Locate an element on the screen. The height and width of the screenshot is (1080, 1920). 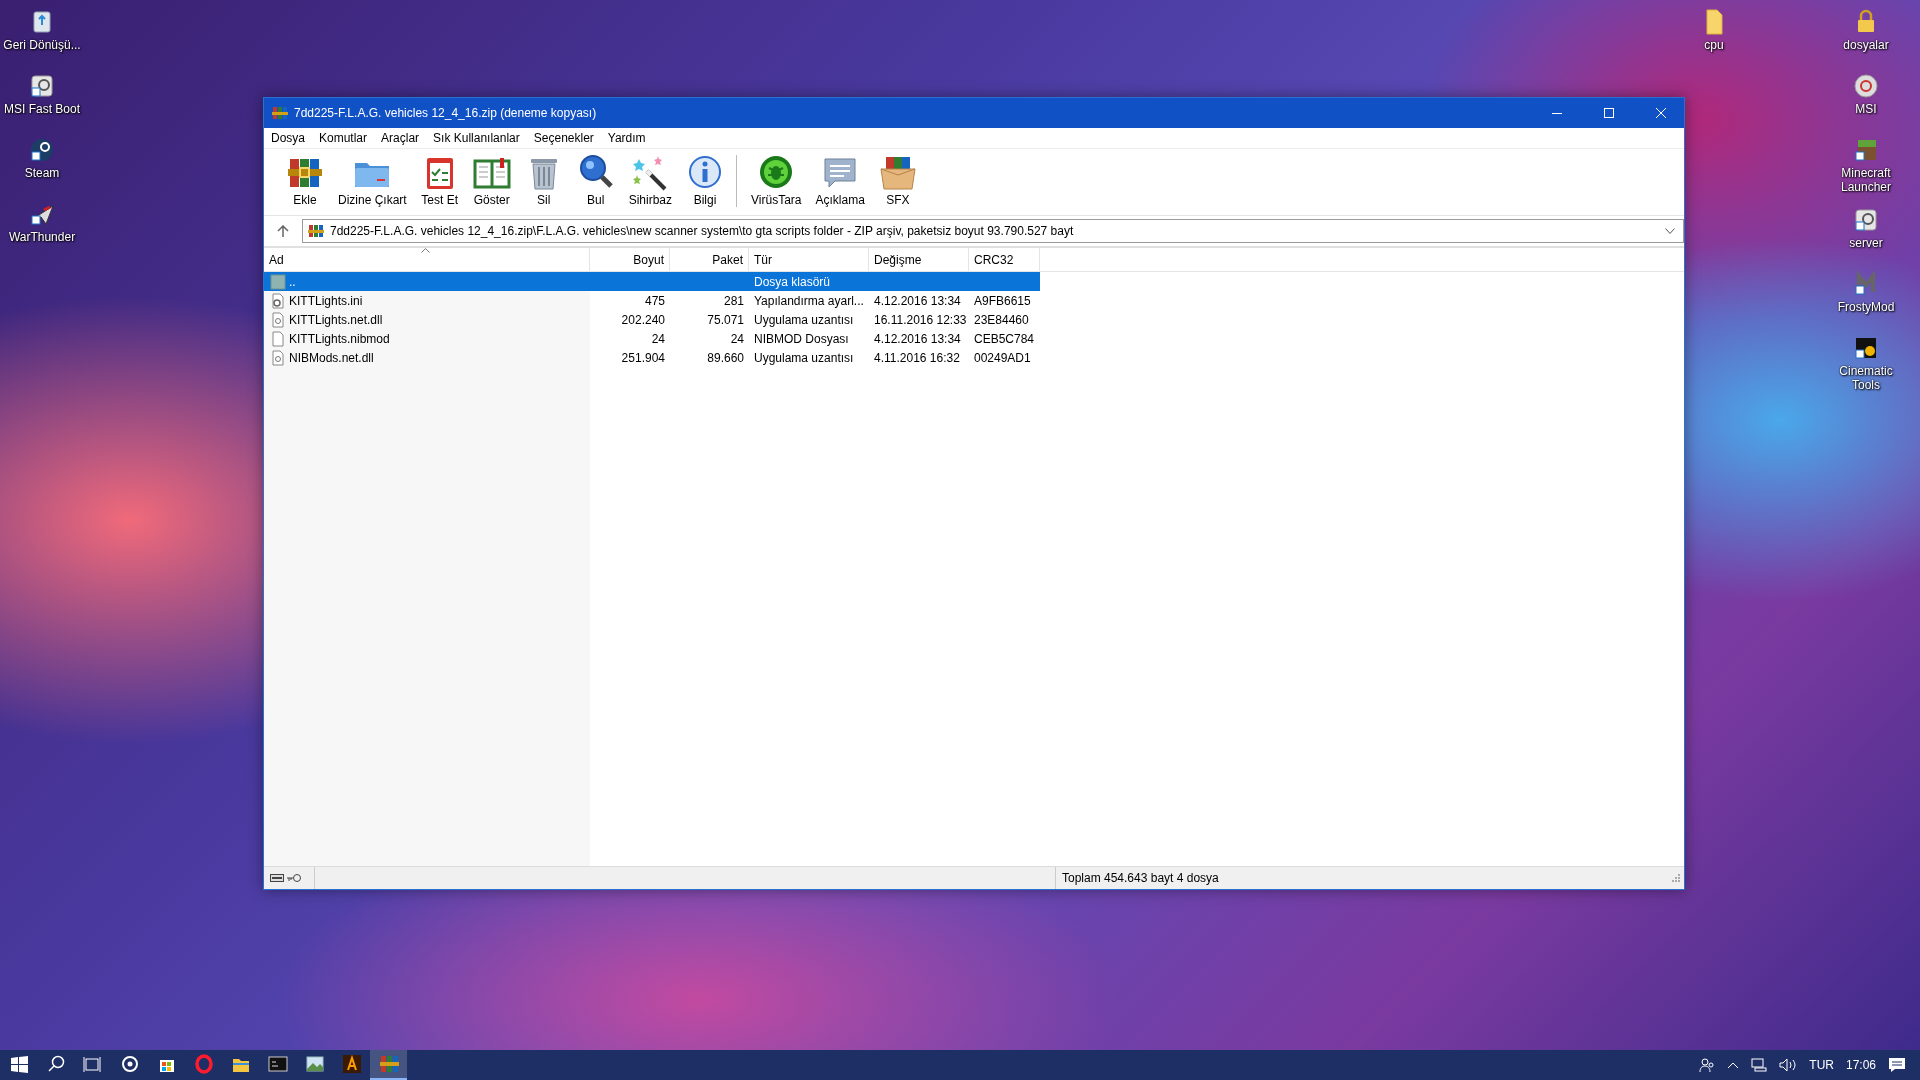
table-cell: 89.660 is located at coordinates (725, 357).